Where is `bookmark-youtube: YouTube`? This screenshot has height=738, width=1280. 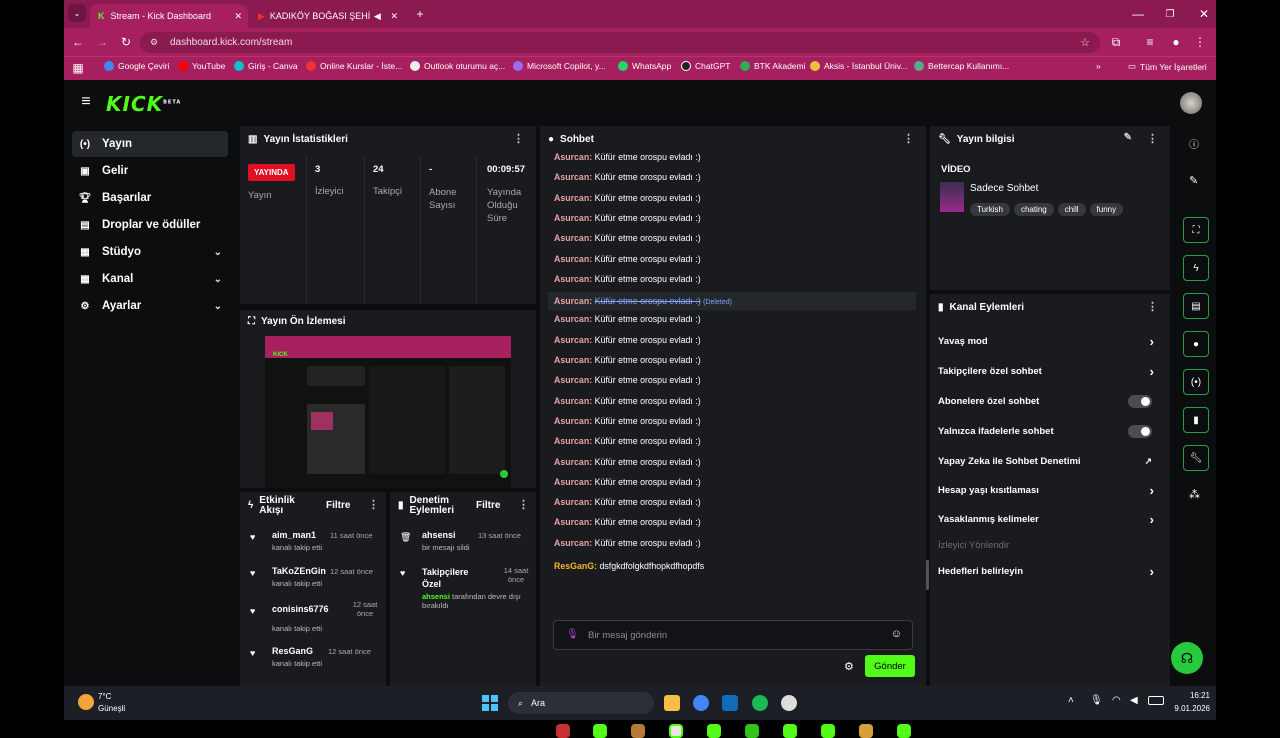
bookmark-youtube: YouTube is located at coordinates (201, 66).